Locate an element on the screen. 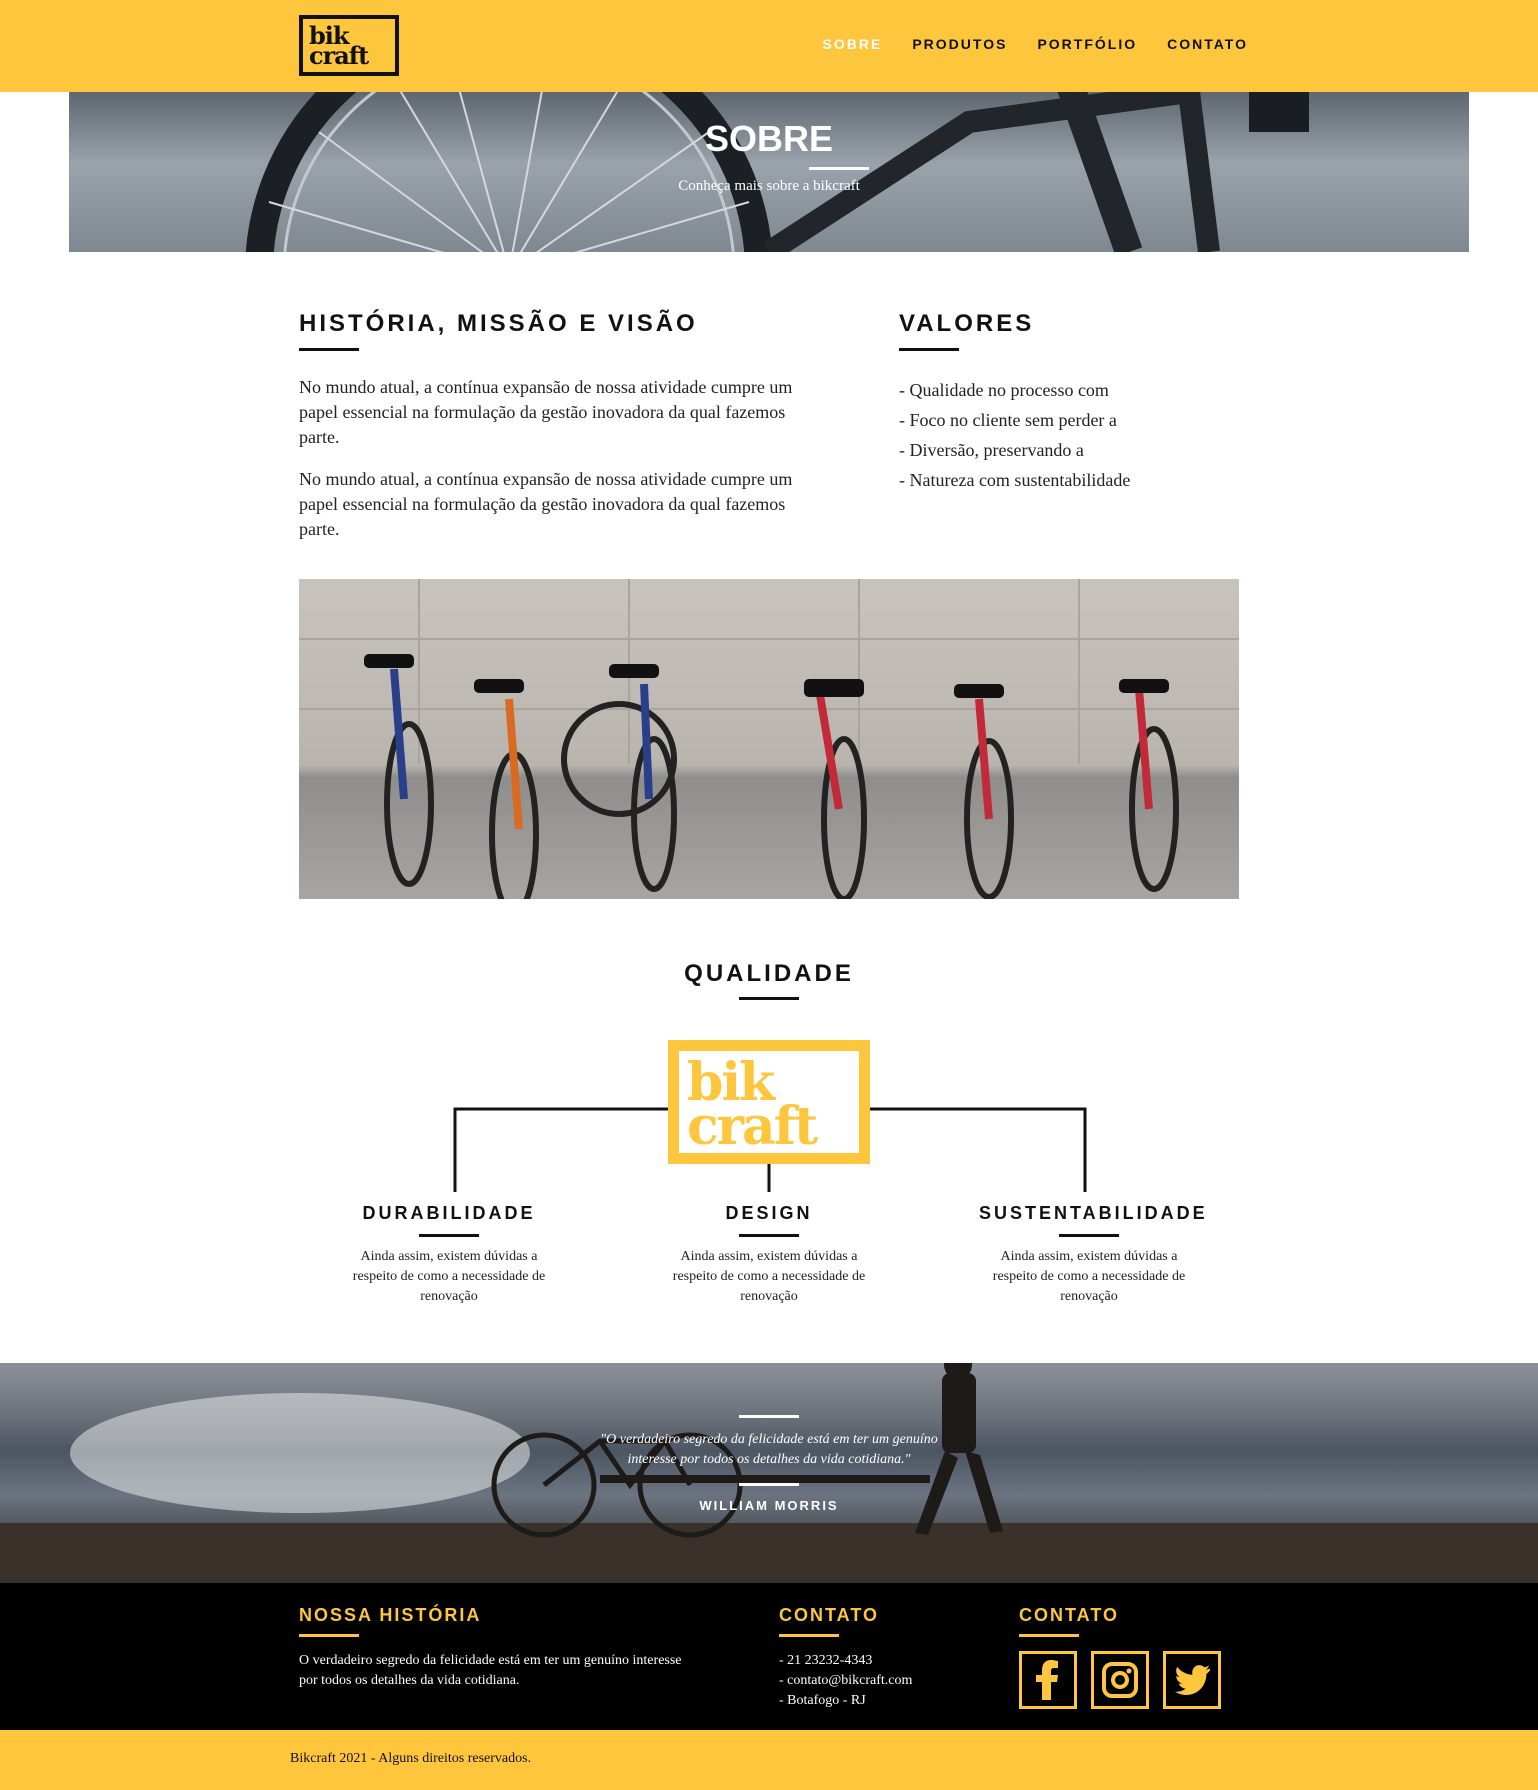  quality-logo-text-craft: craft is located at coordinates (752, 1126).